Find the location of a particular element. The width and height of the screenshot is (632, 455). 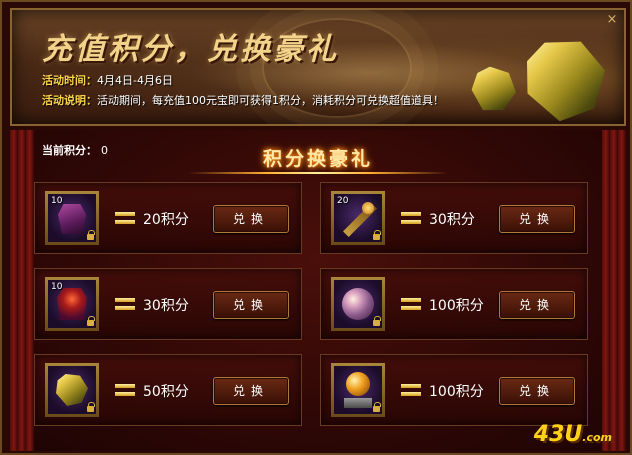

crimson-armor-icon is located at coordinates (72, 304).